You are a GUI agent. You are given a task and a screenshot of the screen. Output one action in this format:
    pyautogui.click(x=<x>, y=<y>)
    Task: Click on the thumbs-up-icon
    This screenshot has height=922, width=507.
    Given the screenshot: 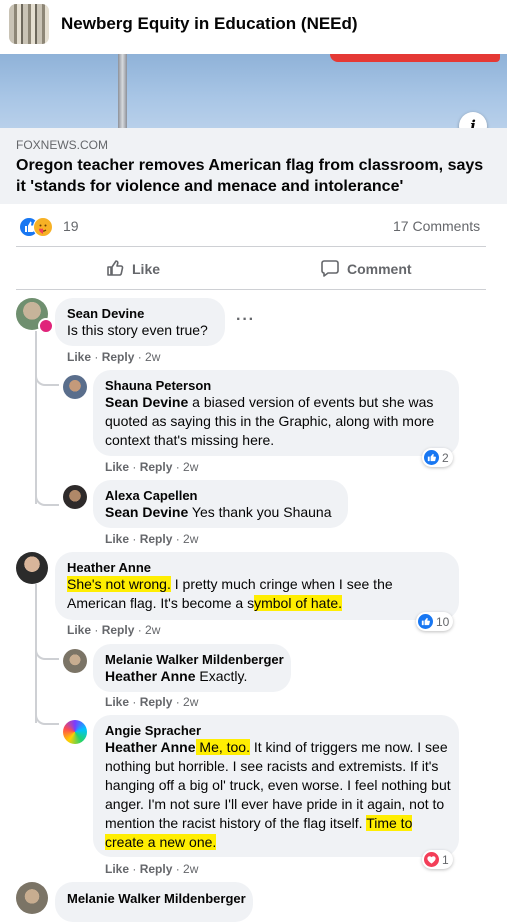 What is the action you would take?
    pyautogui.click(x=115, y=269)
    